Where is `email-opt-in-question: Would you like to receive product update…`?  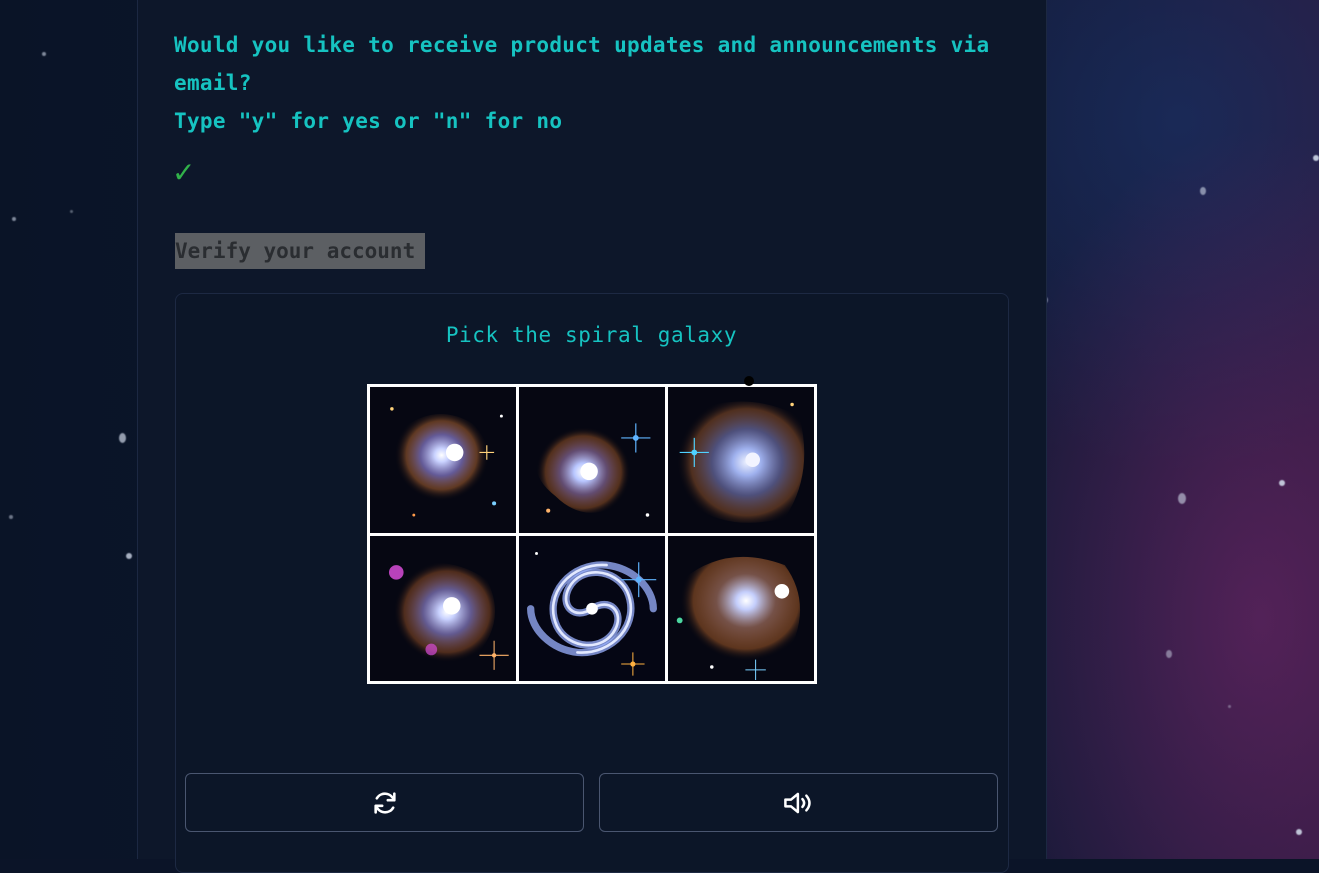
email-opt-in-question: Would you like to receive product update… is located at coordinates (599, 83).